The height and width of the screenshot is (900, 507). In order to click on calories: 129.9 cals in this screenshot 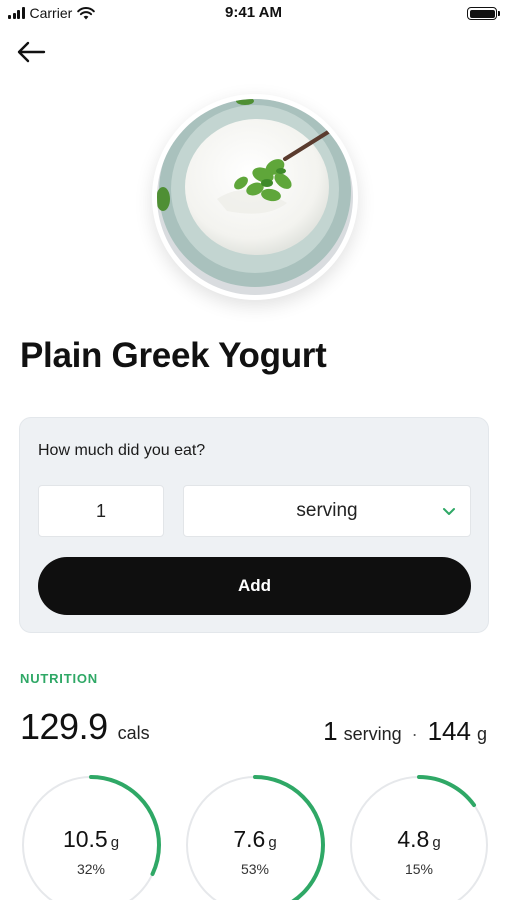, I will do `click(85, 727)`.